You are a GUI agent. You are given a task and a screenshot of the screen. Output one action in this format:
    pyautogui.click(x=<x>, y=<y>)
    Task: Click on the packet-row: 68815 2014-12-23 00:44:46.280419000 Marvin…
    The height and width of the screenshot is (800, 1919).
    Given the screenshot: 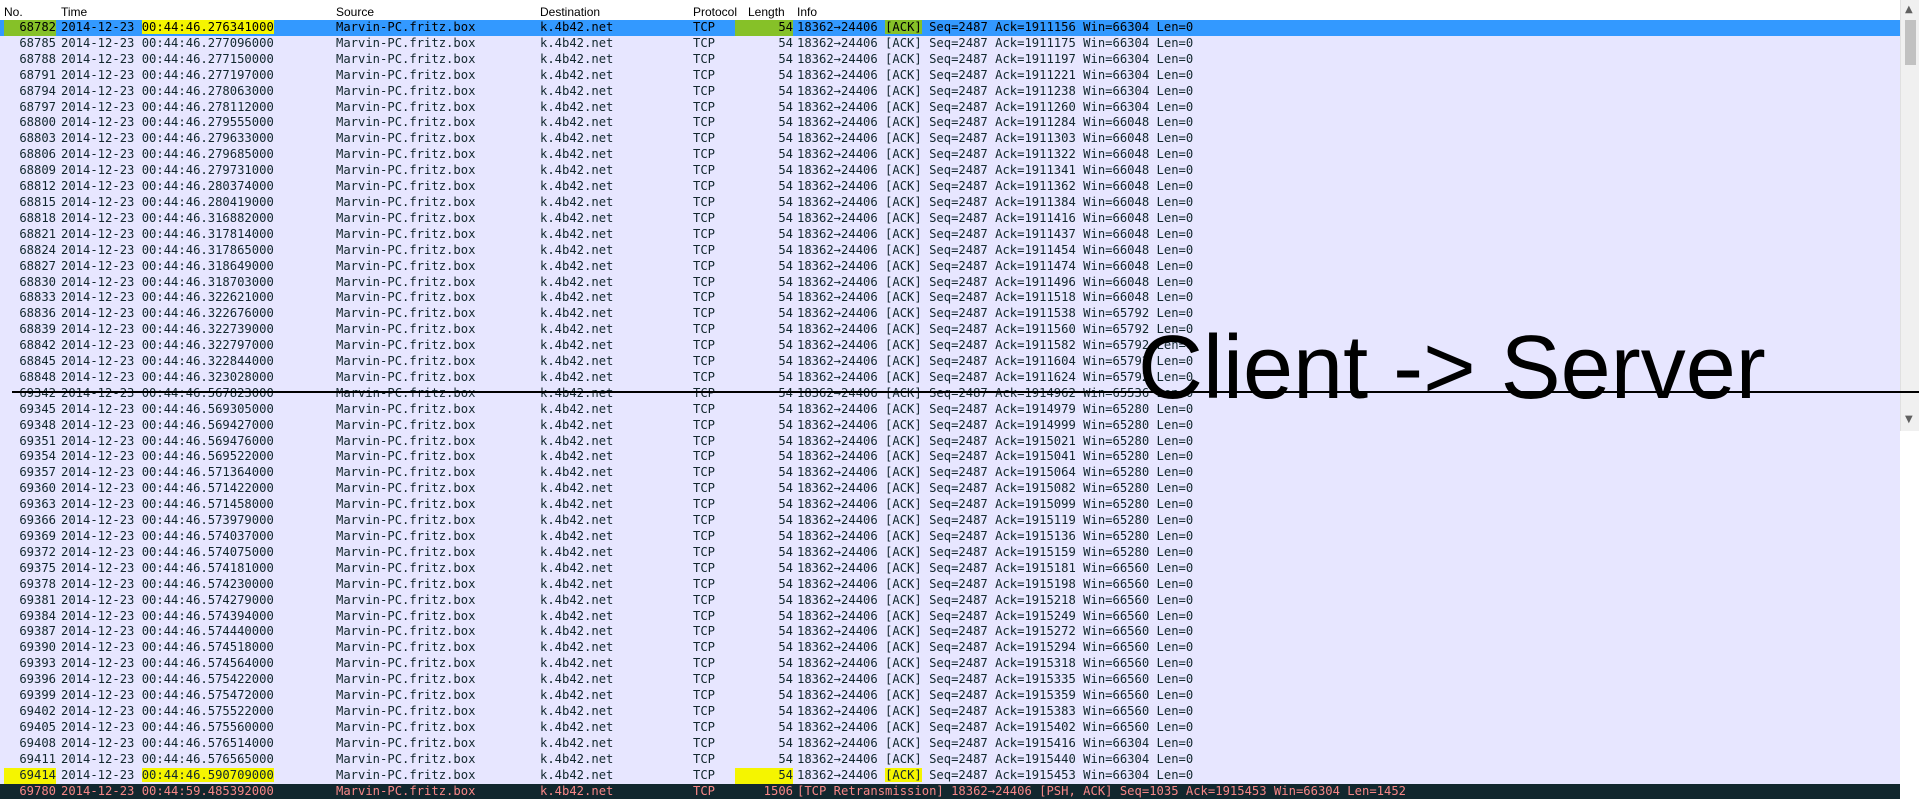 What is the action you would take?
    pyautogui.click(x=950, y=202)
    